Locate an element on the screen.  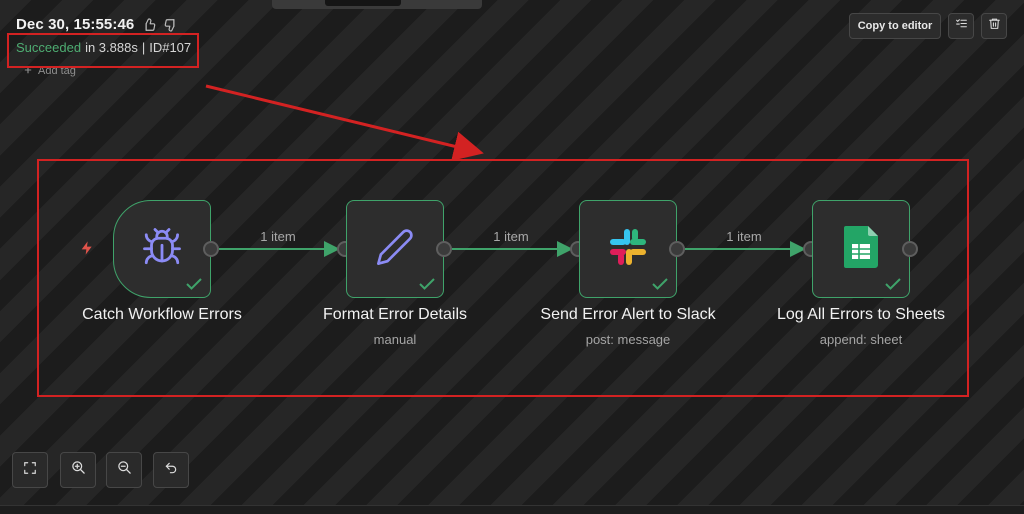
top-panel-tab is located at coordinates (377, 4).